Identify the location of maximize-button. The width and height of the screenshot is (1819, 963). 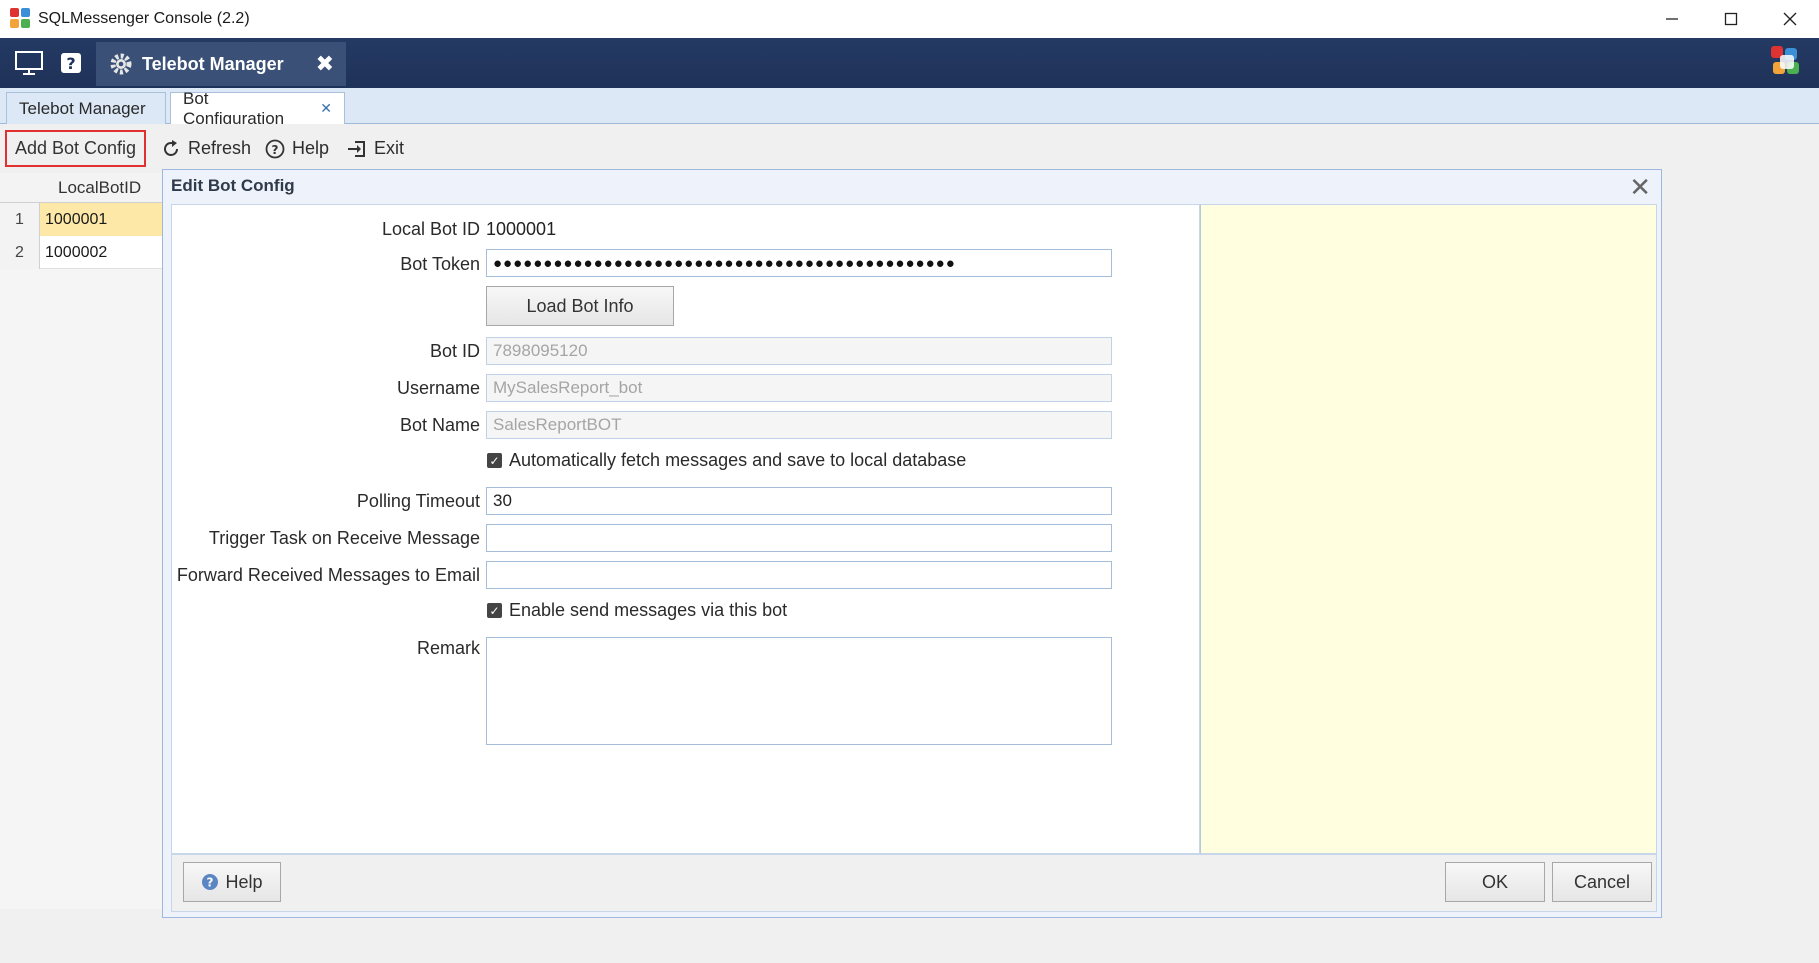
(1730, 19).